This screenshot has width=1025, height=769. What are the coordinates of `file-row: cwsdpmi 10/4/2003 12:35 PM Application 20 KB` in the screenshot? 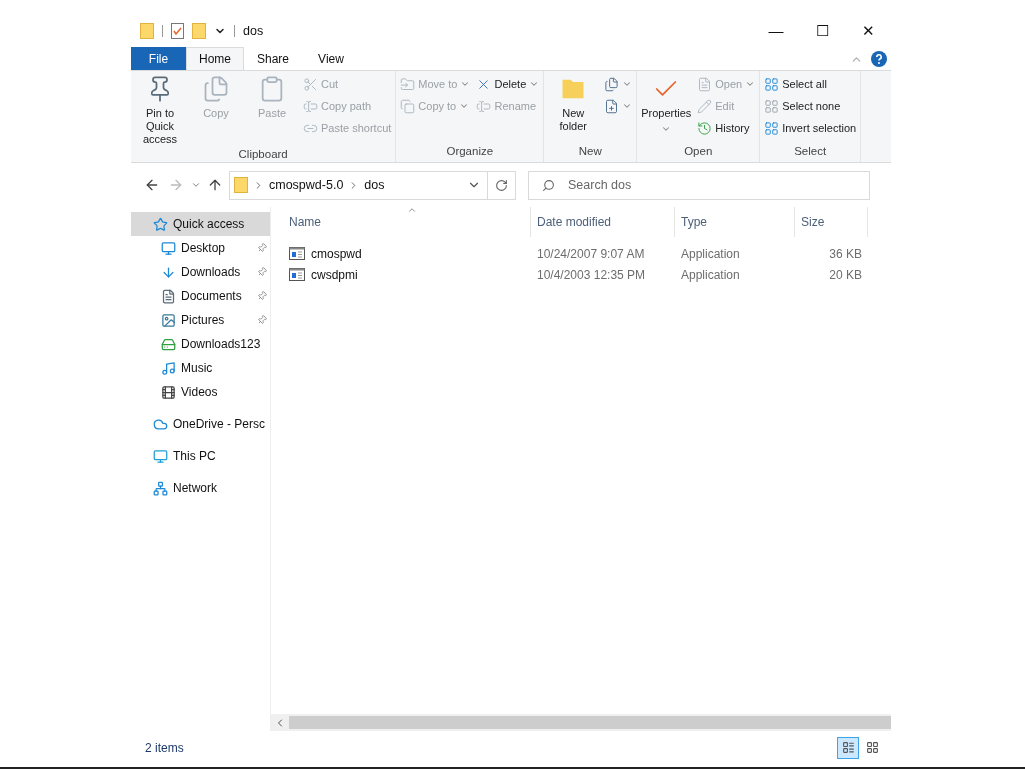 It's located at (587, 274).